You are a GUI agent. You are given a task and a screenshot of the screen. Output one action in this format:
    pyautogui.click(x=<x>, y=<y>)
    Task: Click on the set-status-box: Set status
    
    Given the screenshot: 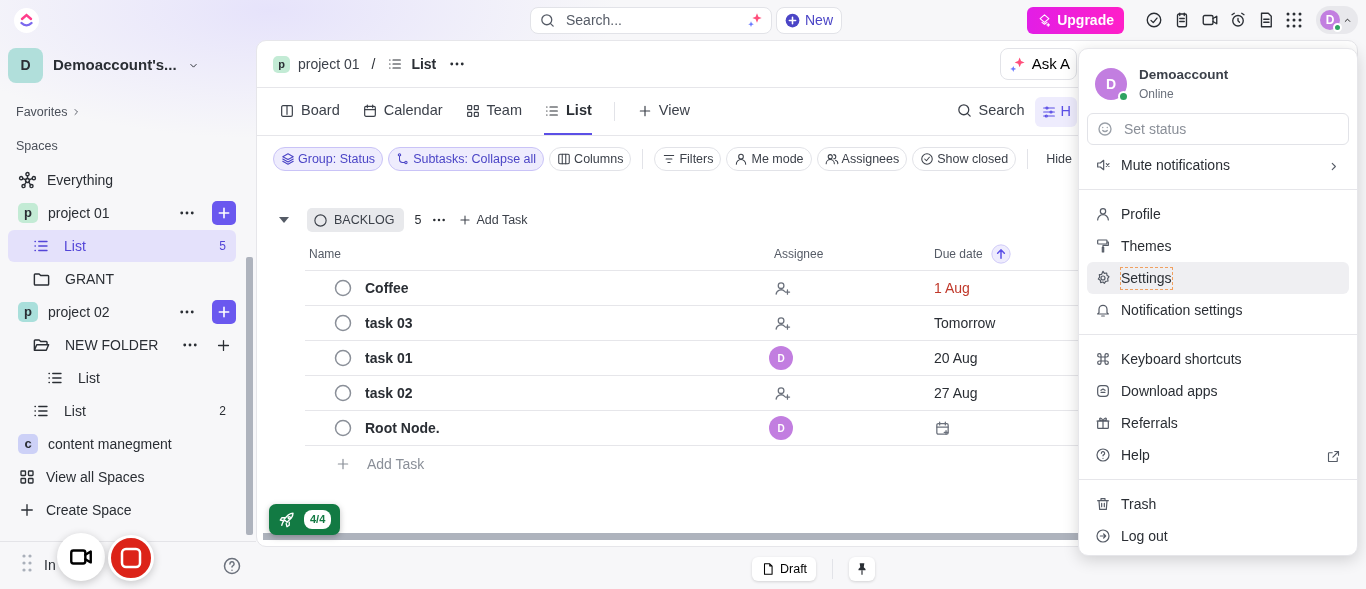 What is the action you would take?
    pyautogui.click(x=1218, y=129)
    